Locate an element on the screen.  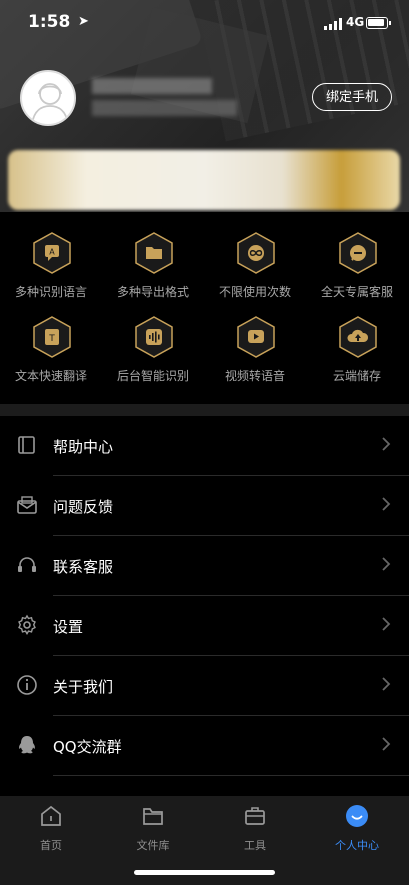
tab-label: 首页 is located at coordinates (51, 845).